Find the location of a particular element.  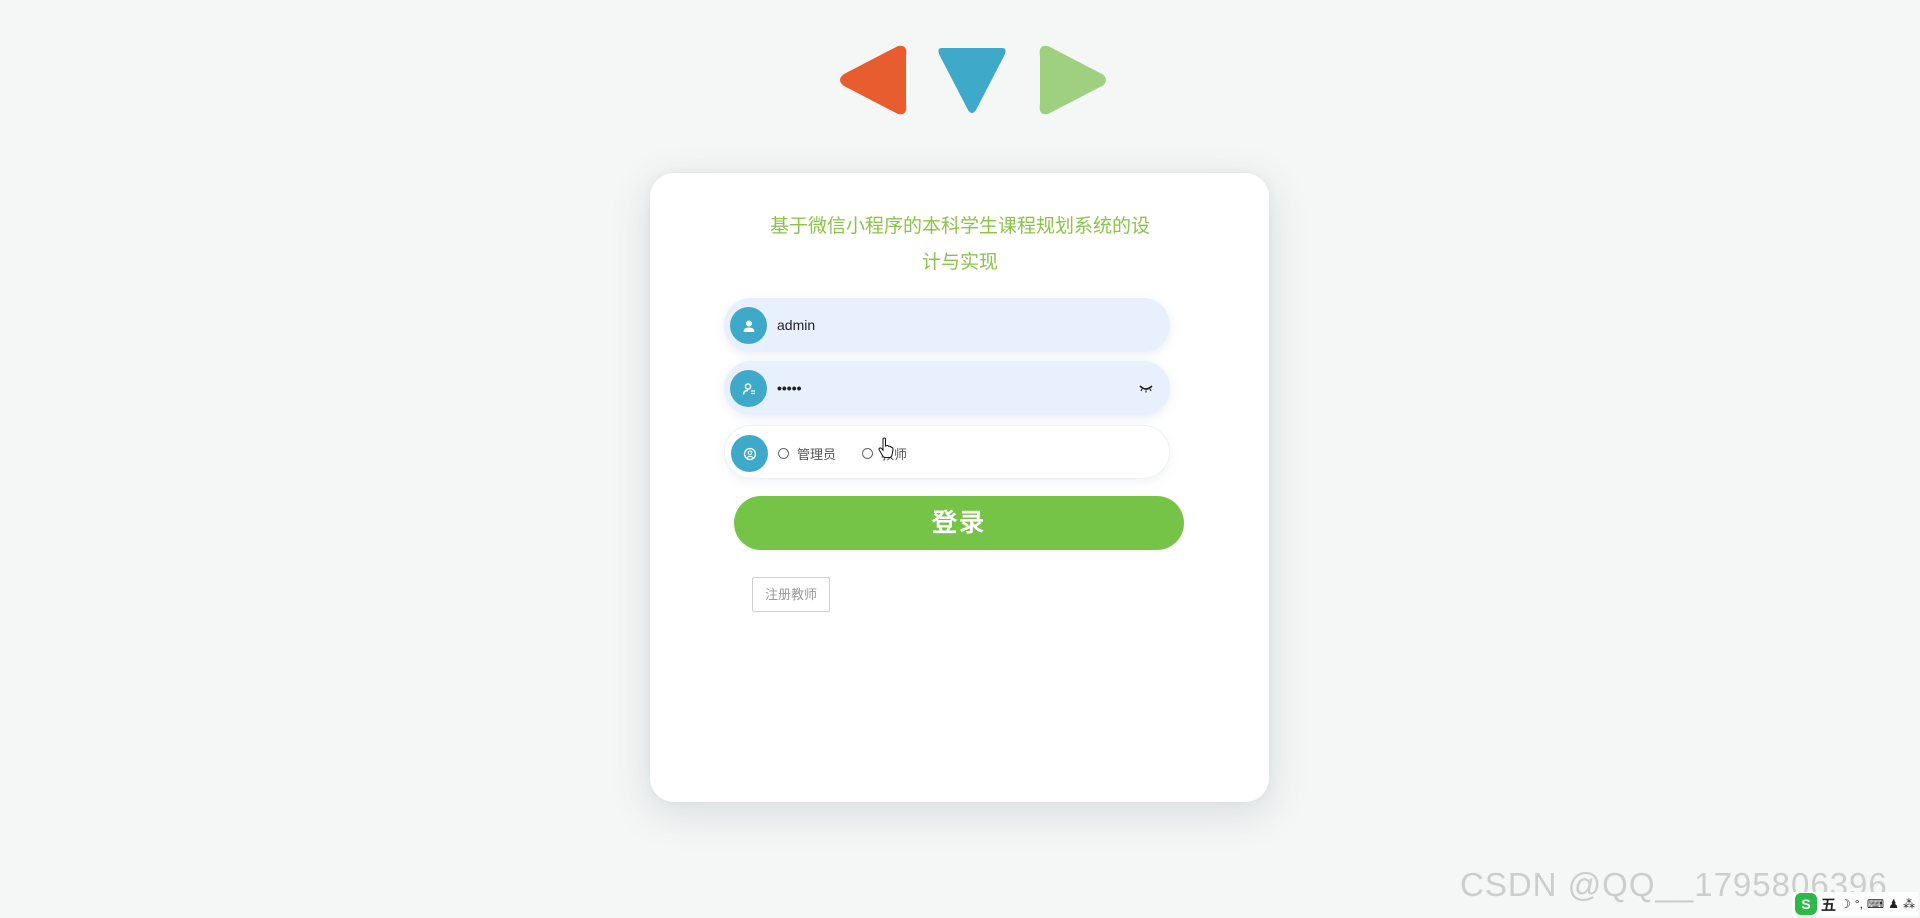

tools-grid-icon: ⁂ is located at coordinates (1909, 904).